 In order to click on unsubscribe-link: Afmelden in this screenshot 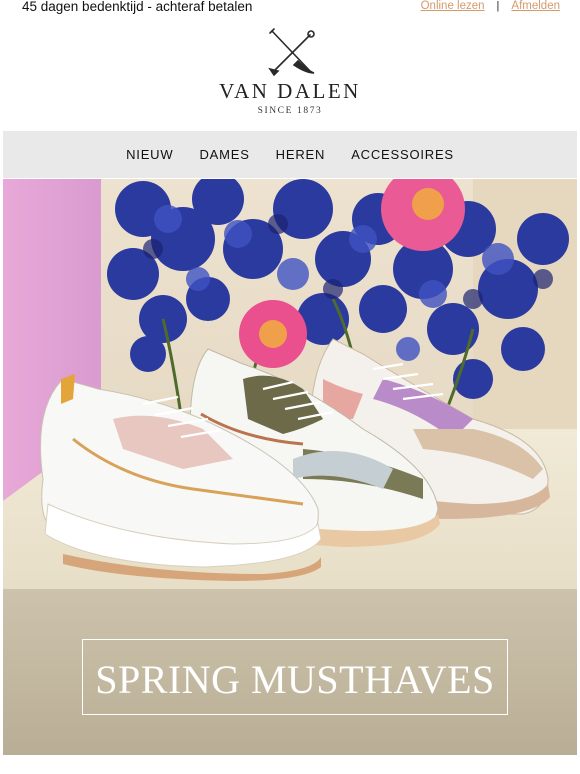, I will do `click(535, 6)`.